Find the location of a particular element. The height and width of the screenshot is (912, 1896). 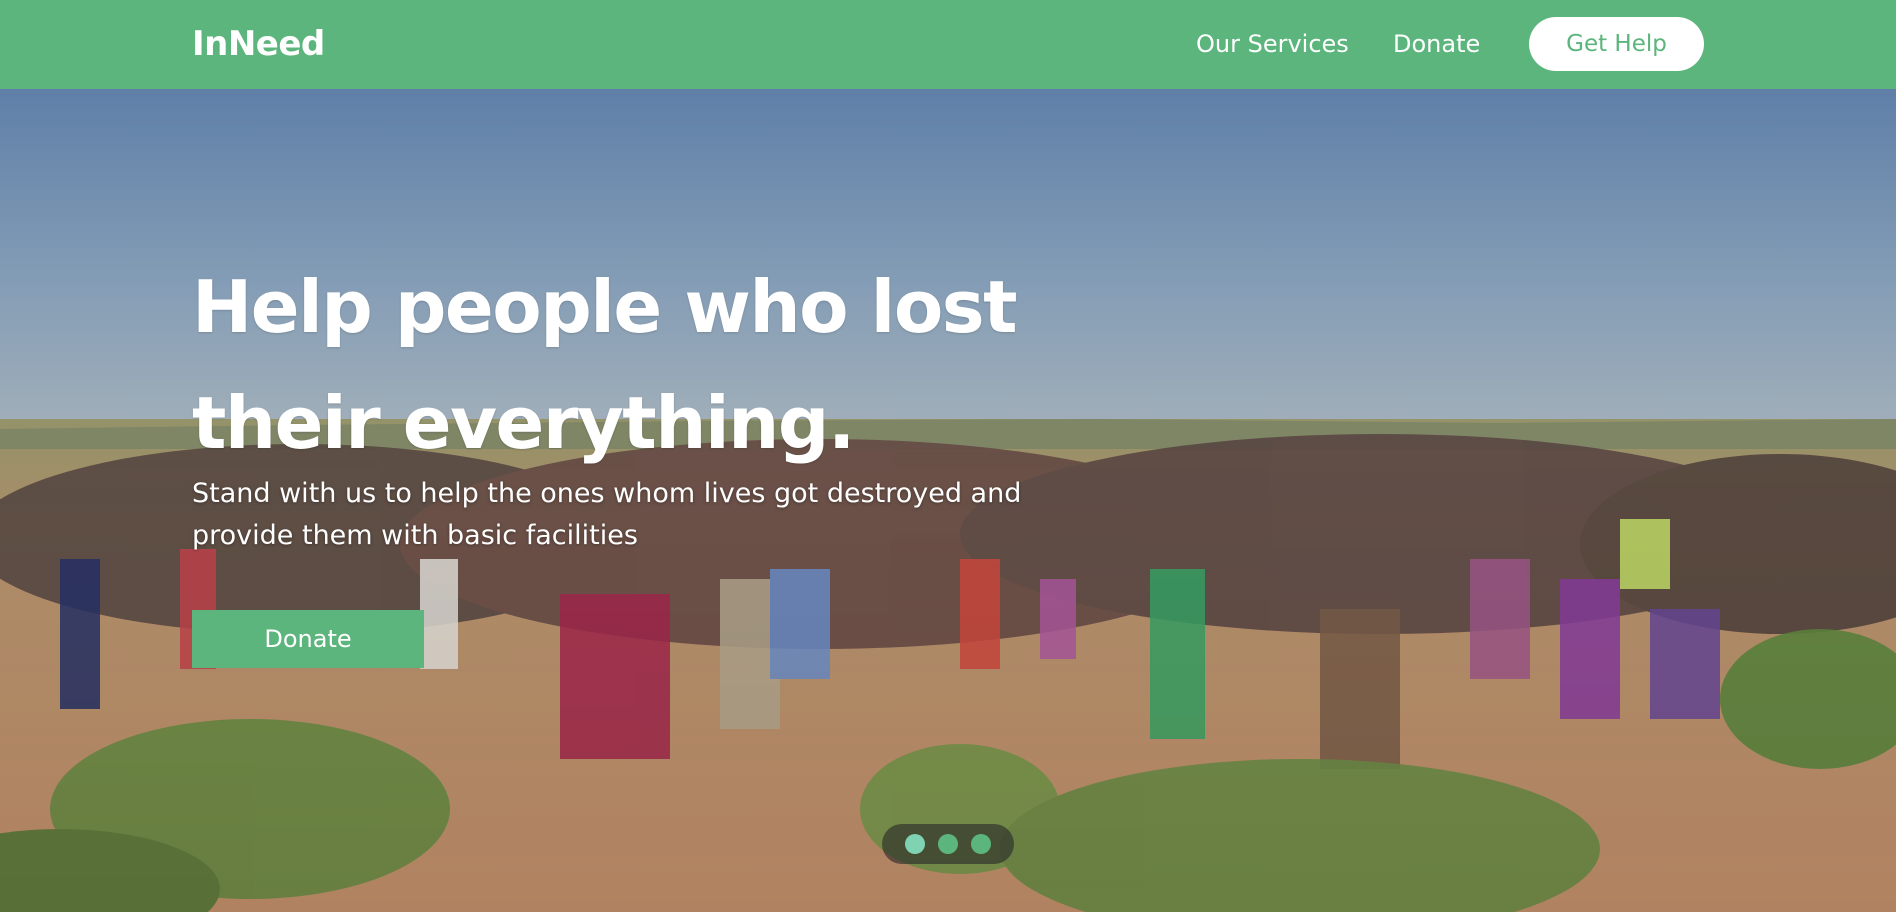

hero-donate-button: Donate is located at coordinates (308, 639).